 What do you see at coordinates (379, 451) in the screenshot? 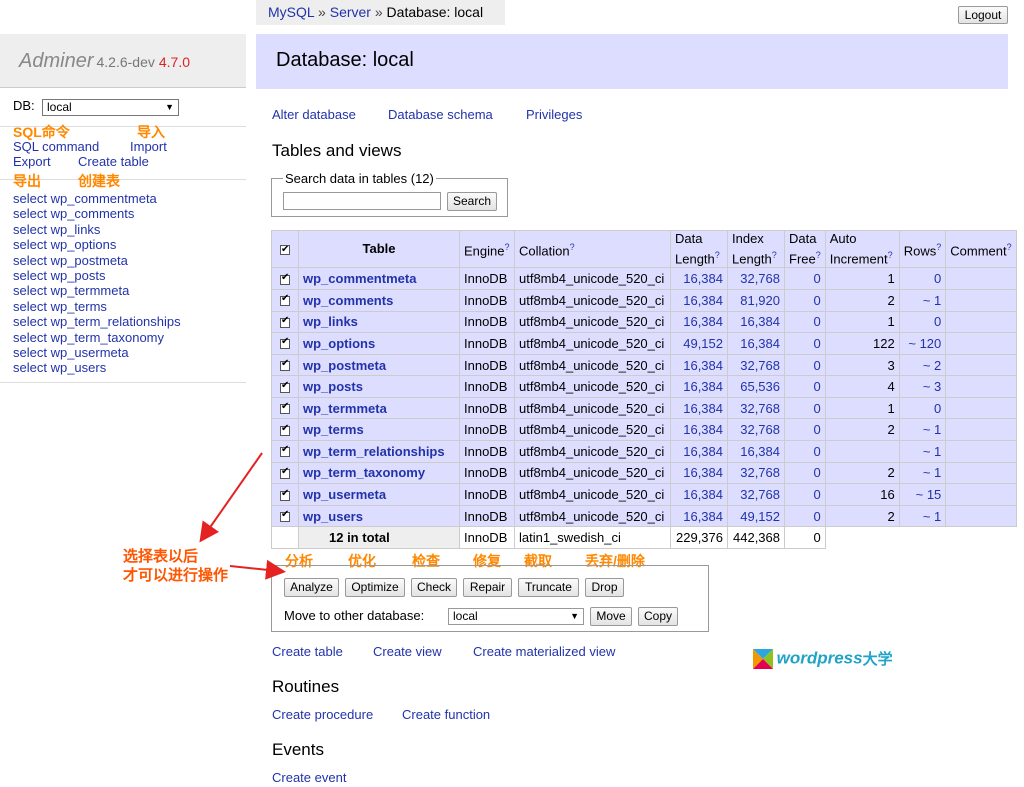
I see `table-name-link: wp_term_relationships` at bounding box center [379, 451].